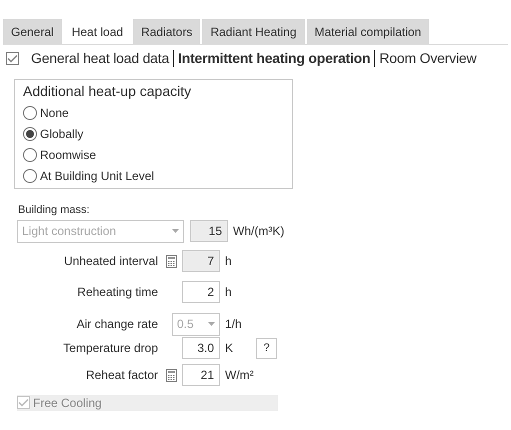 The image size is (511, 430). Describe the element at coordinates (258, 231) in the screenshot. I see `unit-label: Wh/(m³K)` at that location.